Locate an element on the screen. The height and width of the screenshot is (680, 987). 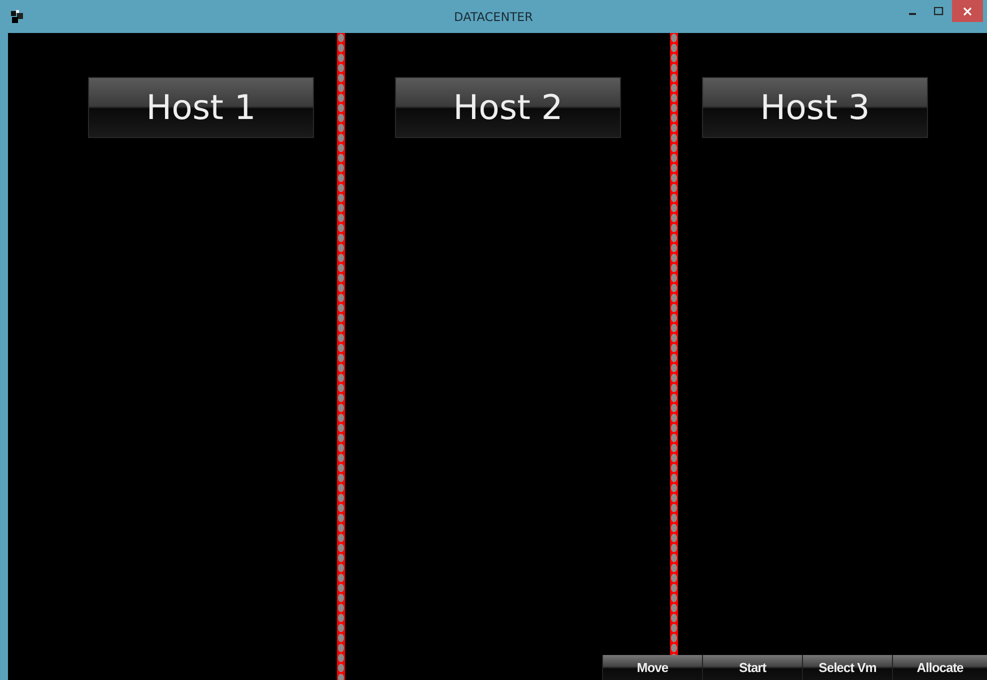
app-icon is located at coordinates (17, 17).